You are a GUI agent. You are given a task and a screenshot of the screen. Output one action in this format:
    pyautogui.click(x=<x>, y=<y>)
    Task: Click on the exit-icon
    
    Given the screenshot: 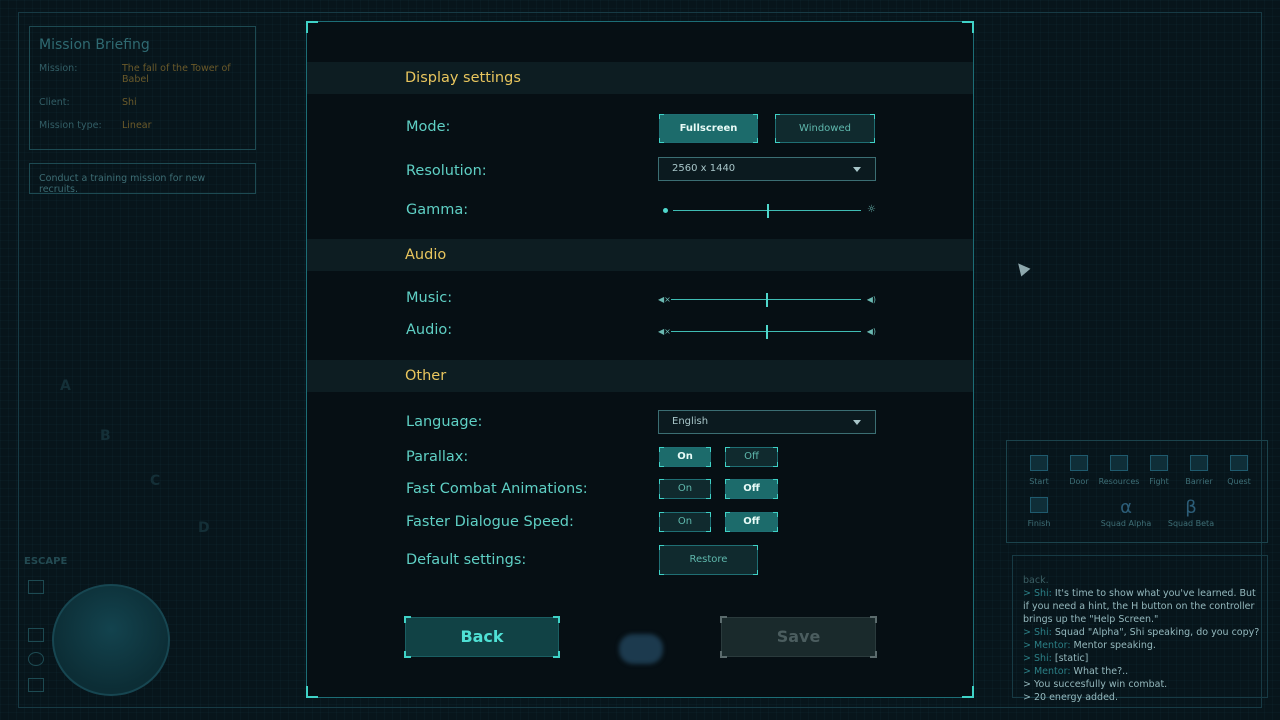 What is the action you would take?
    pyautogui.click(x=36, y=587)
    